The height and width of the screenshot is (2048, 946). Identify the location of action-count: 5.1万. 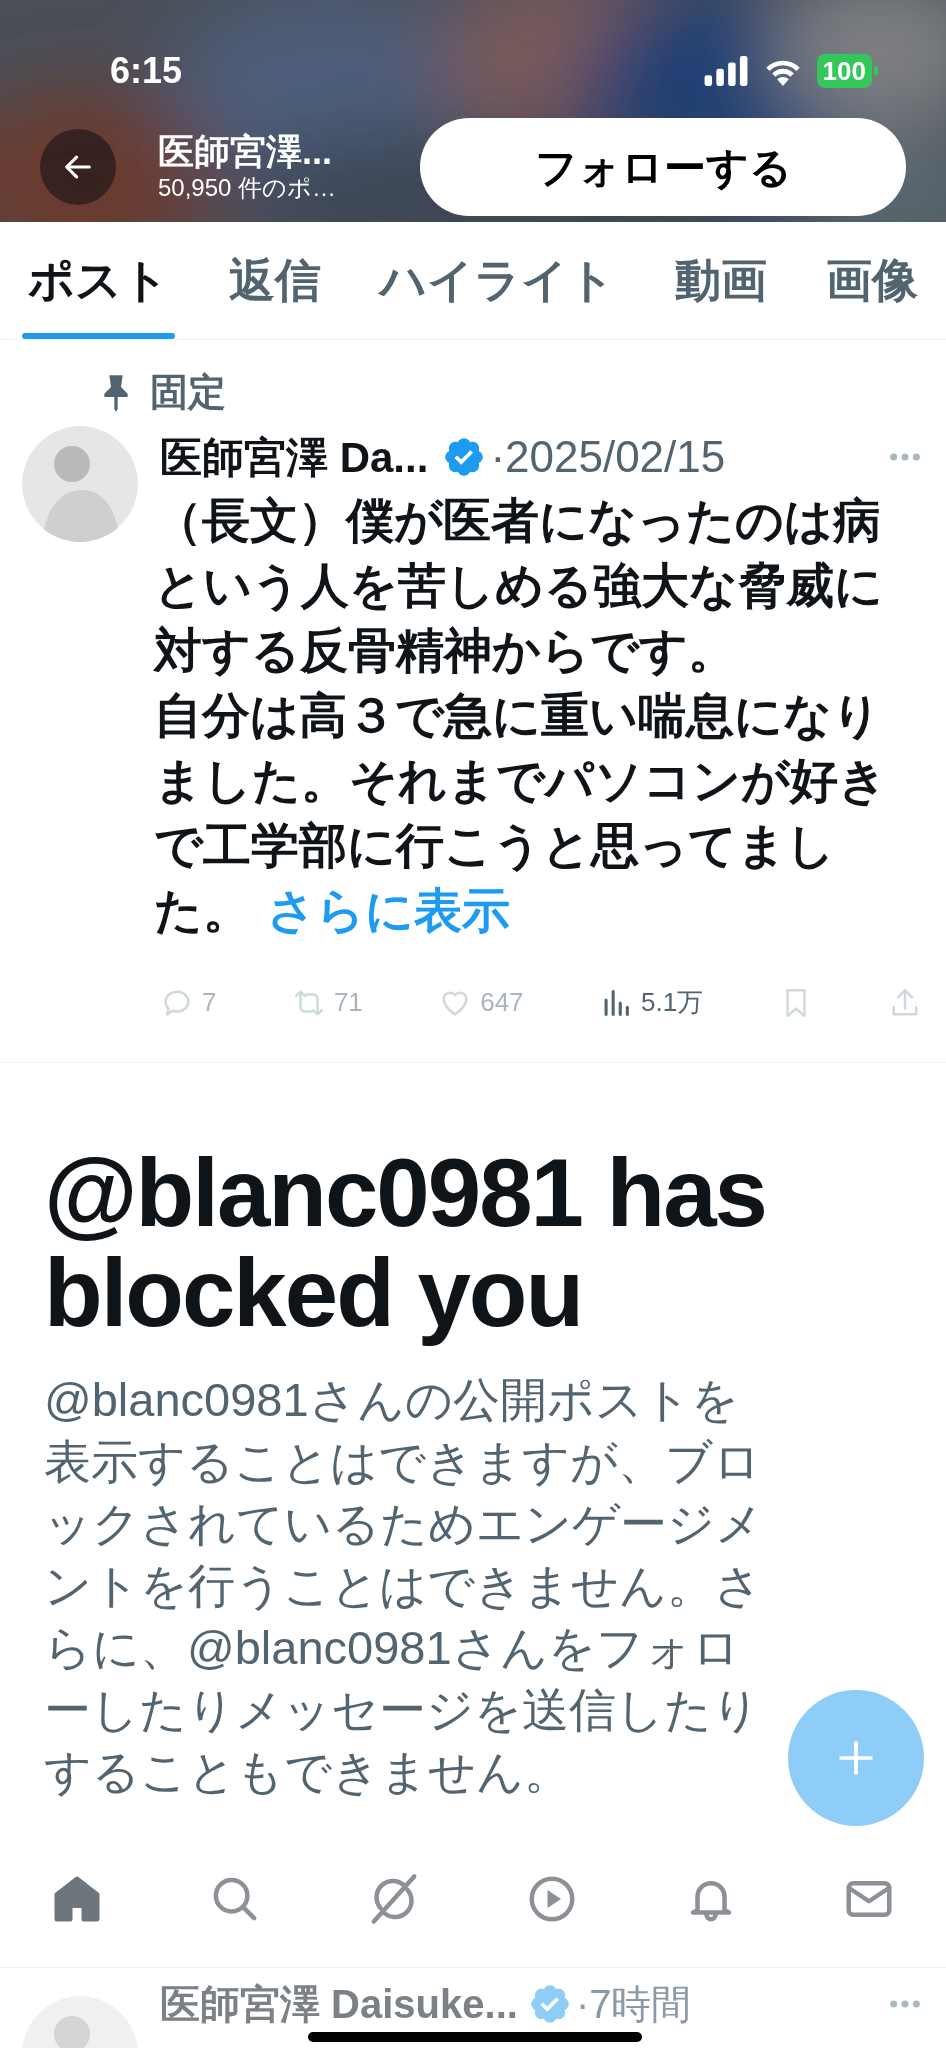
(672, 1002).